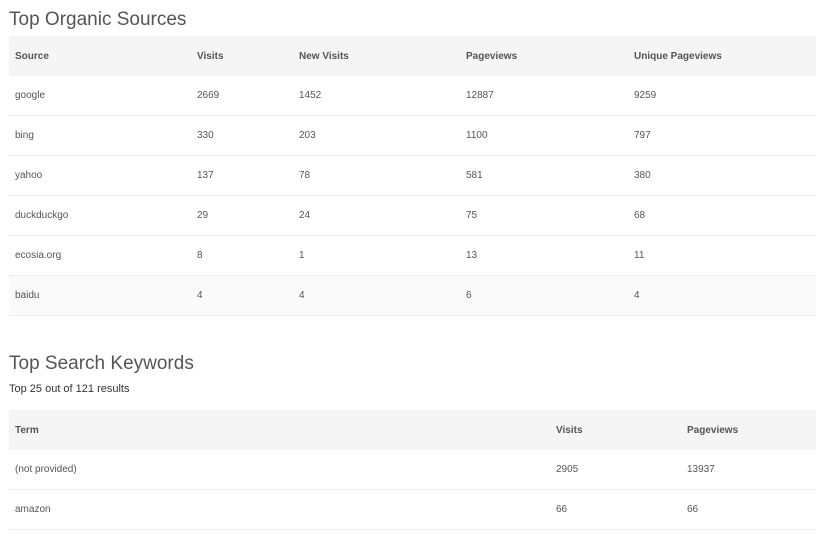  What do you see at coordinates (100, 295) in the screenshot?
I see `cell-source: baidu` at bounding box center [100, 295].